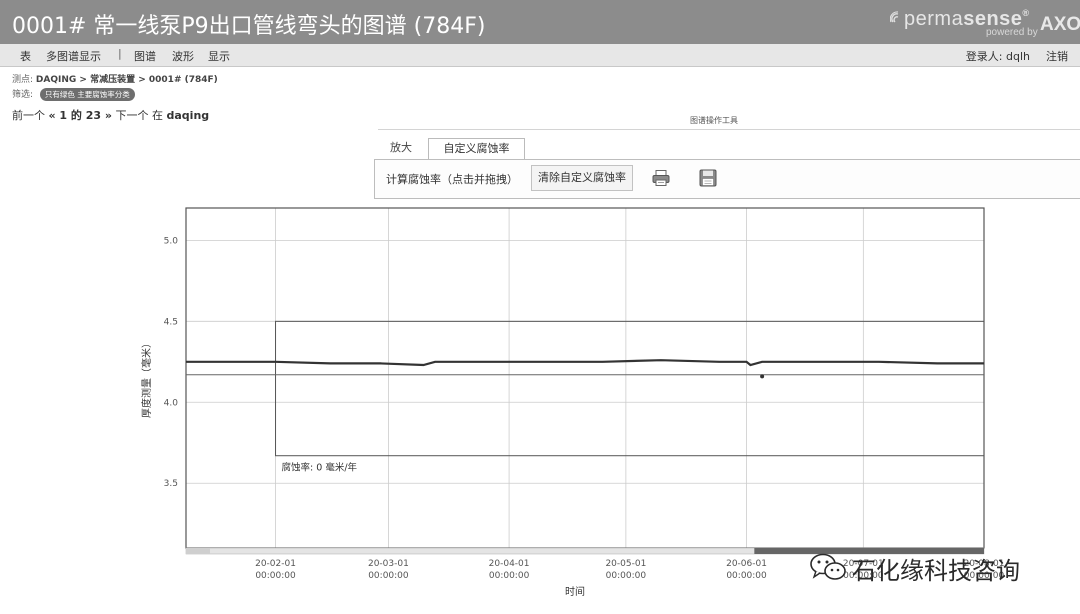 The image size is (1080, 614). I want to click on chart-series, so click(585, 369).